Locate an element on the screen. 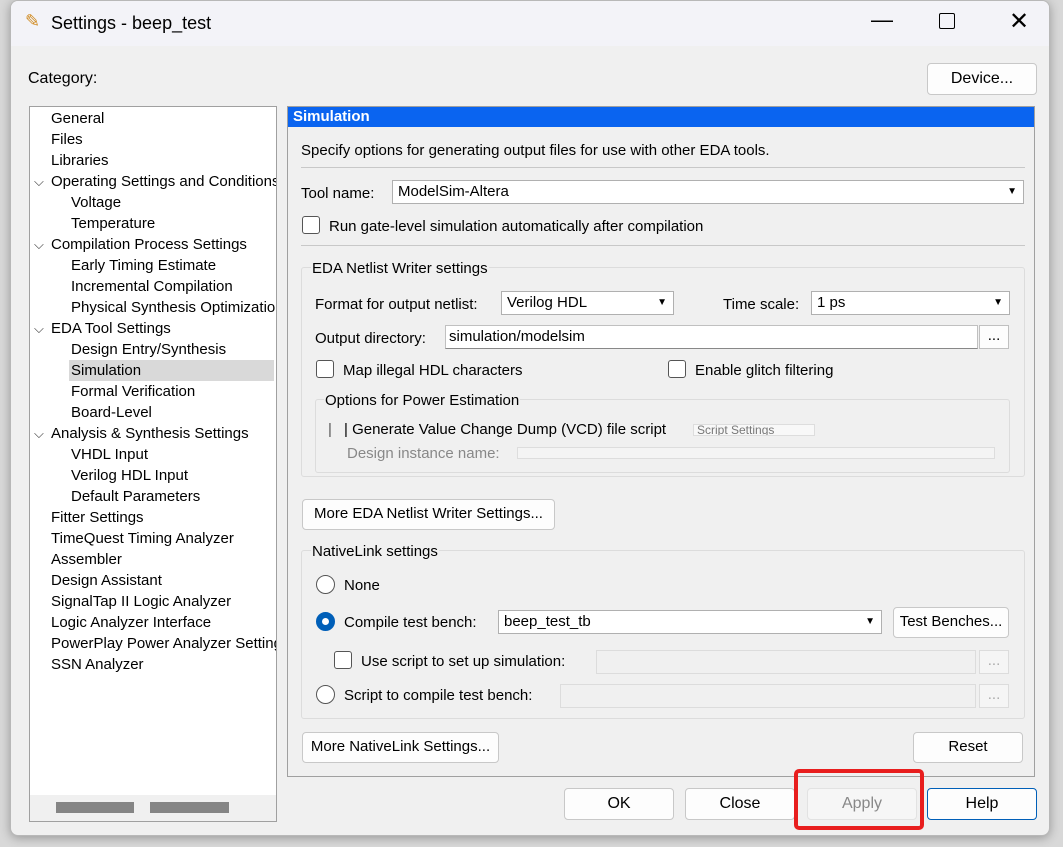 The width and height of the screenshot is (1063, 847). tree-item: Voltage is located at coordinates (96, 202).